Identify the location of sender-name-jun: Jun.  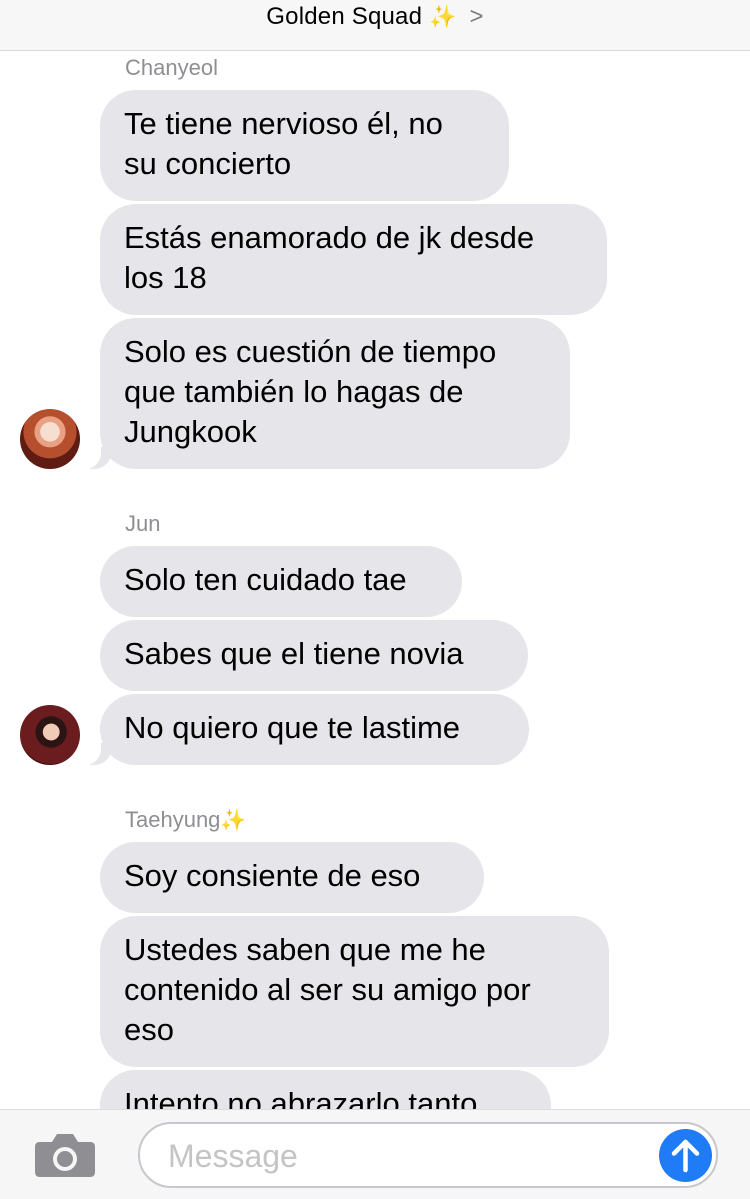
(143, 523).